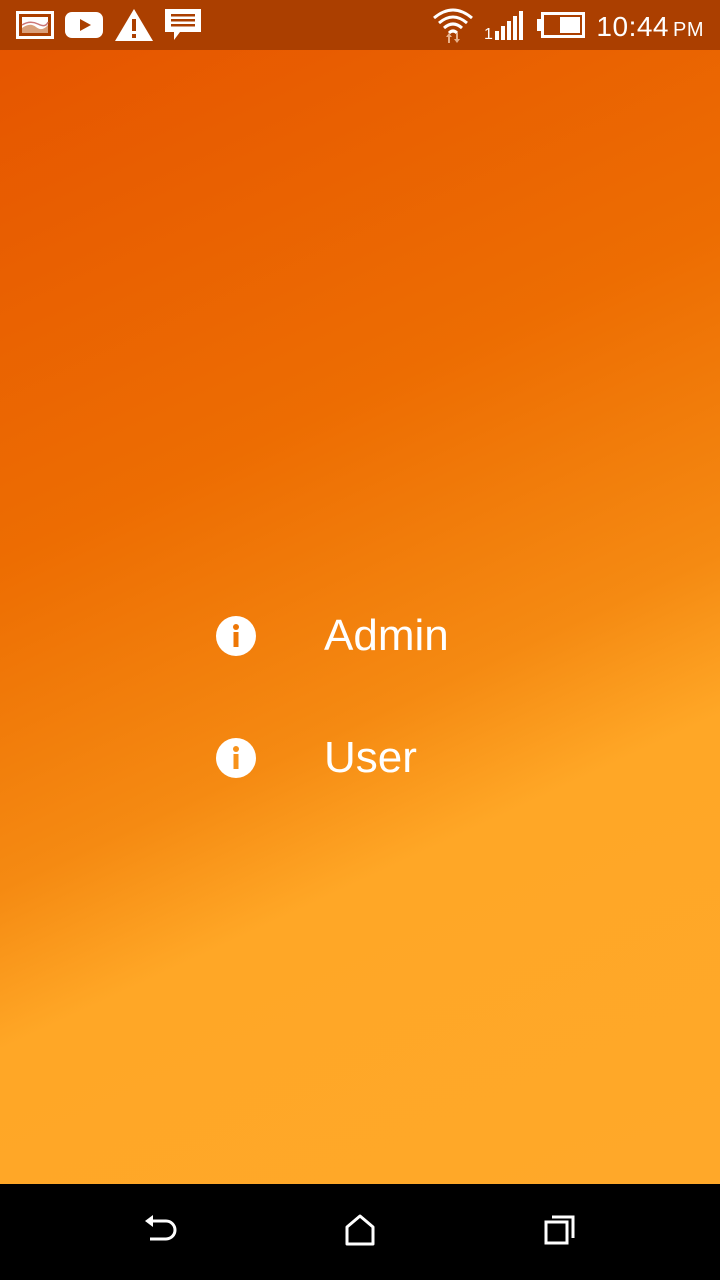 Image resolution: width=720 pixels, height=1280 pixels. What do you see at coordinates (453, 27) in the screenshot?
I see `wifi-icon` at bounding box center [453, 27].